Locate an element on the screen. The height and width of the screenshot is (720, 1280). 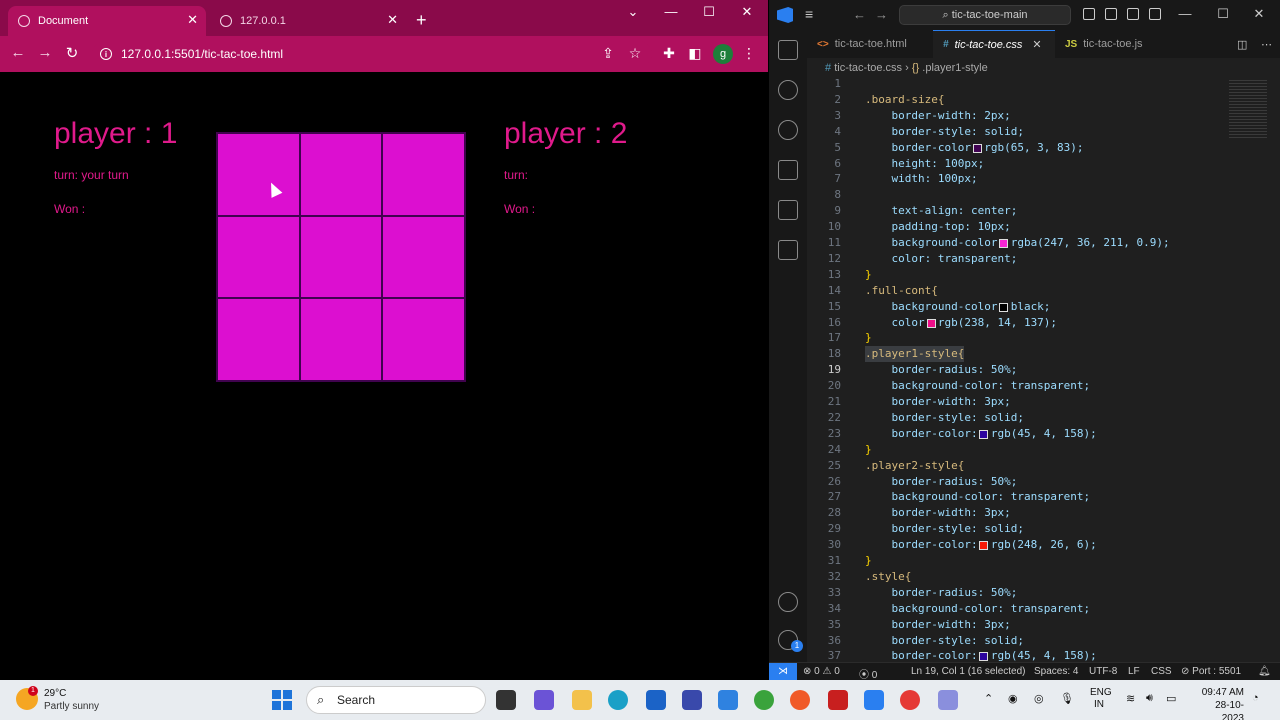
bookmark-star-icon: ☆ is located at coordinates (635, 53).